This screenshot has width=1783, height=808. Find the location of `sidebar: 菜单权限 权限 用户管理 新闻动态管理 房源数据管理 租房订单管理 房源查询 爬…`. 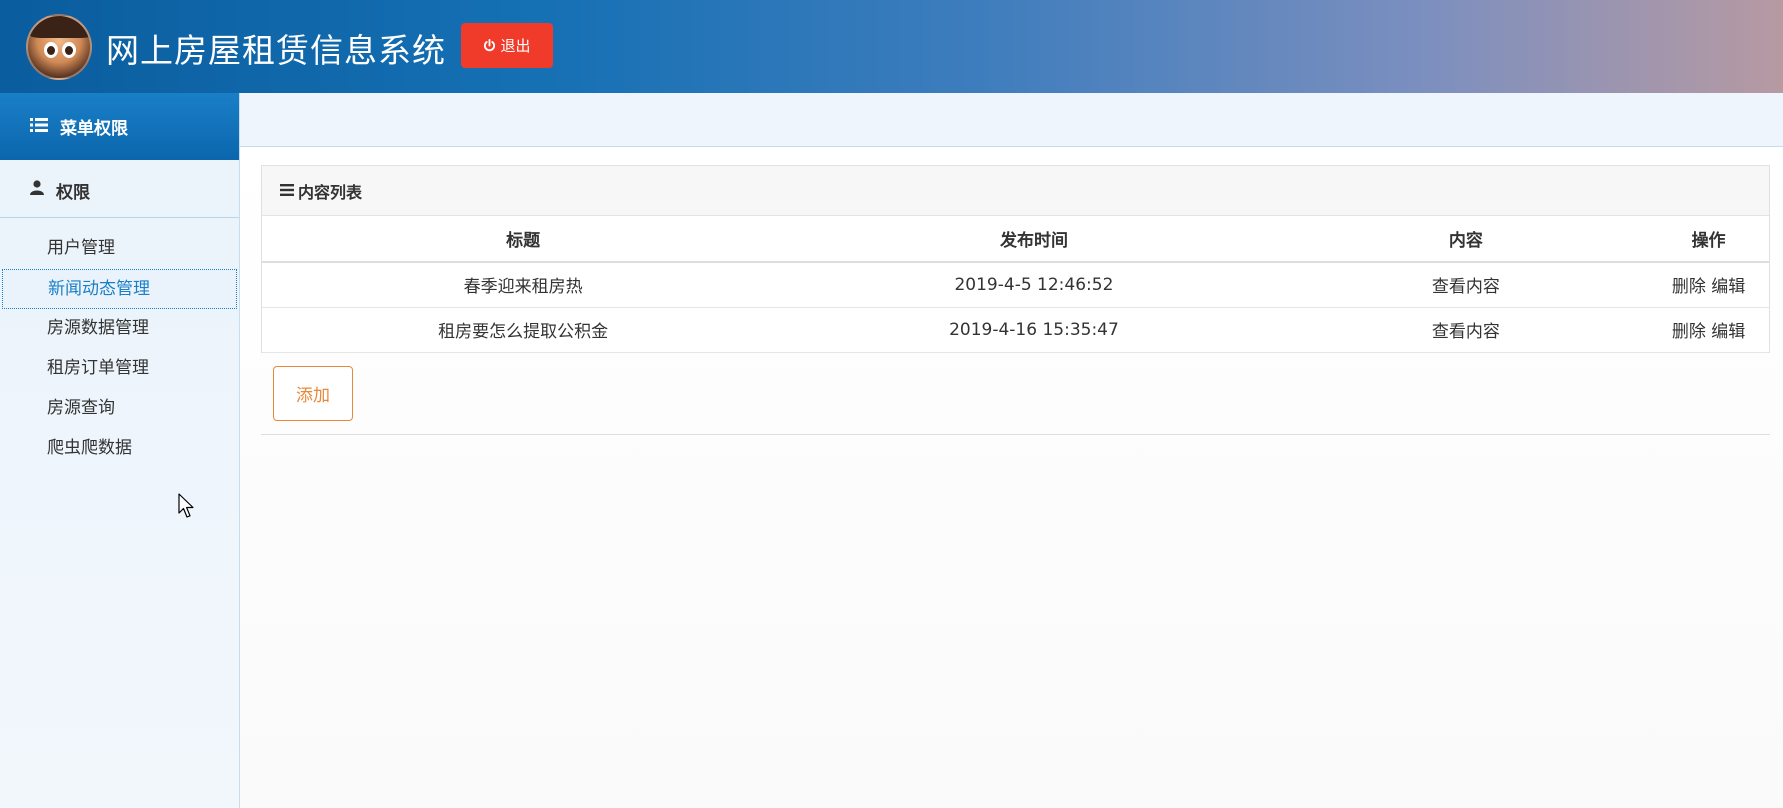

sidebar: 菜单权限 权限 用户管理 新闻动态管理 房源数据管理 租房订单管理 房源查询 爬… is located at coordinates (120, 450).